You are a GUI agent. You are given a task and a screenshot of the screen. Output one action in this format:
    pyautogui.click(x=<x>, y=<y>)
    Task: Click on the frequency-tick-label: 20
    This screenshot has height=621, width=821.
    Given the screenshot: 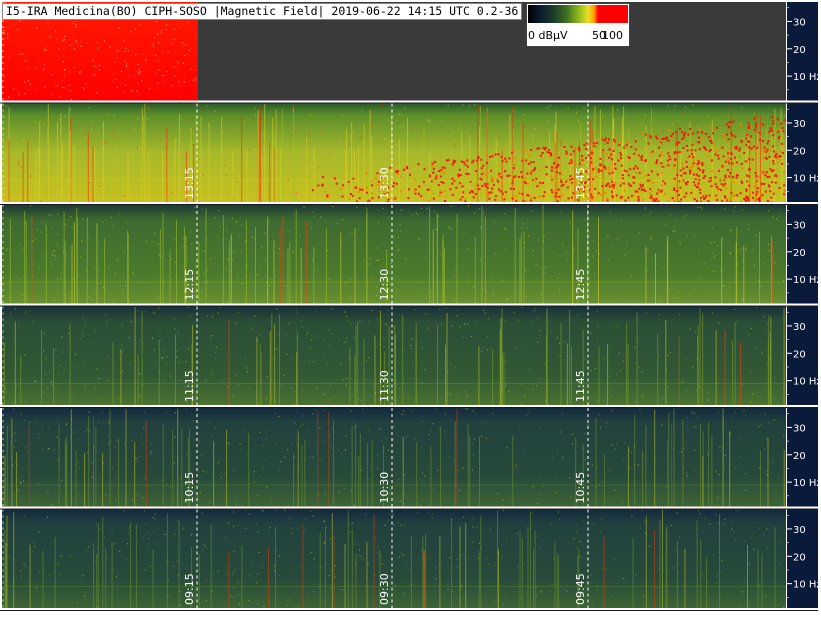 What is the action you would take?
    pyautogui.click(x=799, y=557)
    